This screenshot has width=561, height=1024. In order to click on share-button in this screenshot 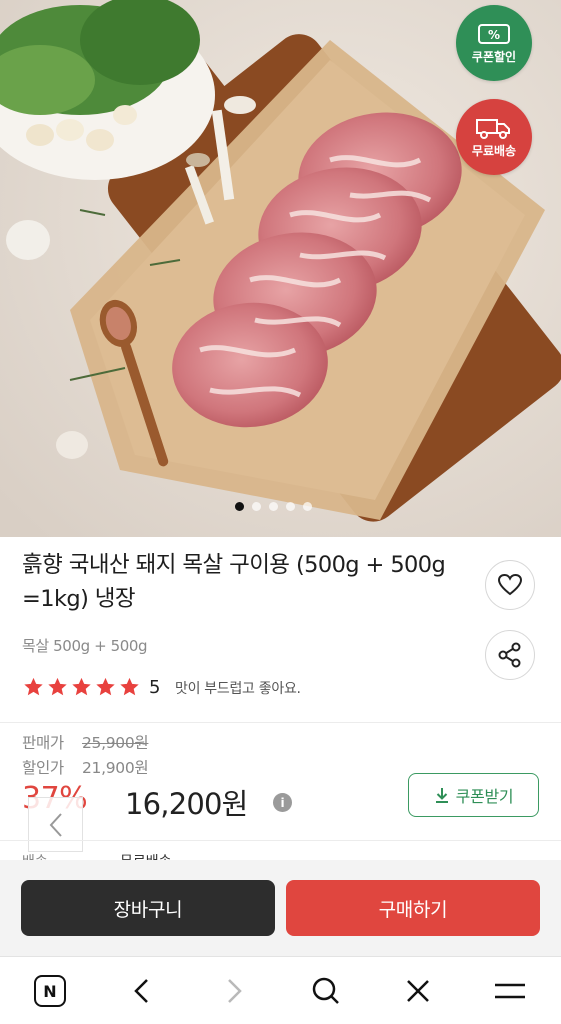, I will do `click(510, 655)`.